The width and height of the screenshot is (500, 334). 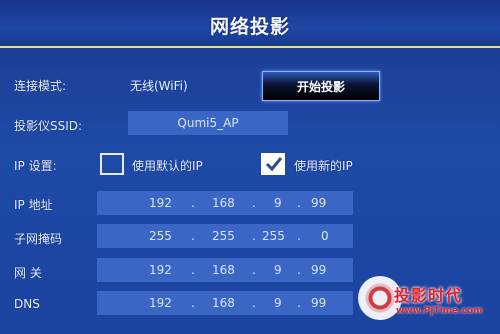 I want to click on default-ip-checkbox, so click(x=112, y=164).